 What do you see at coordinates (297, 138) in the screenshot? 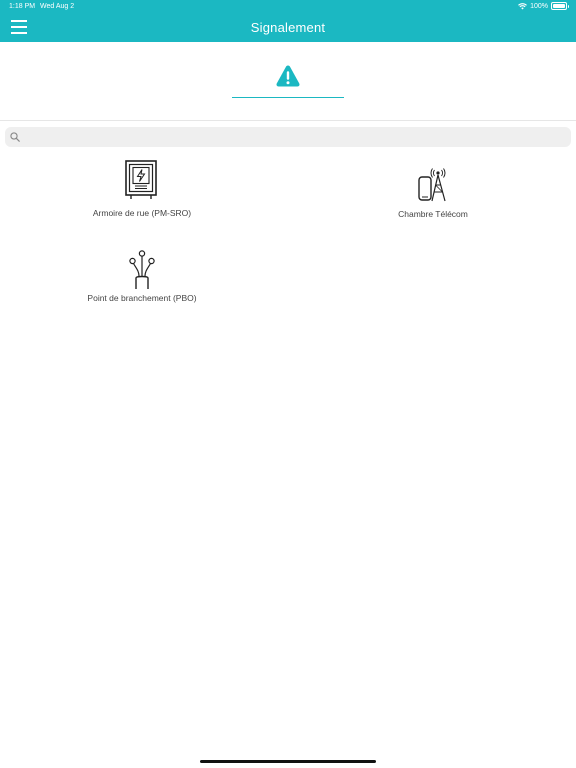
I see `search-input` at bounding box center [297, 138].